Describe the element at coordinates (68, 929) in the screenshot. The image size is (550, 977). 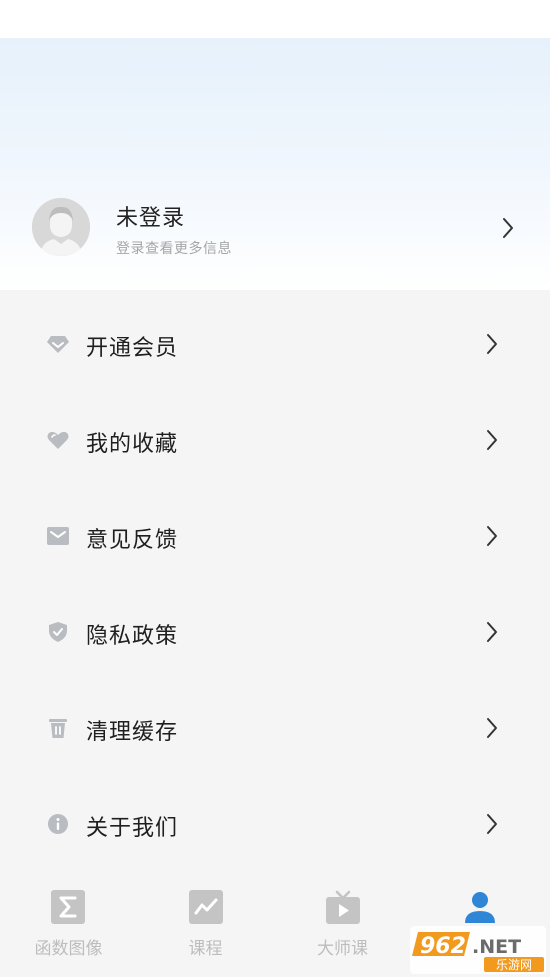
I see `tab-function-graph: 函数图像` at that location.